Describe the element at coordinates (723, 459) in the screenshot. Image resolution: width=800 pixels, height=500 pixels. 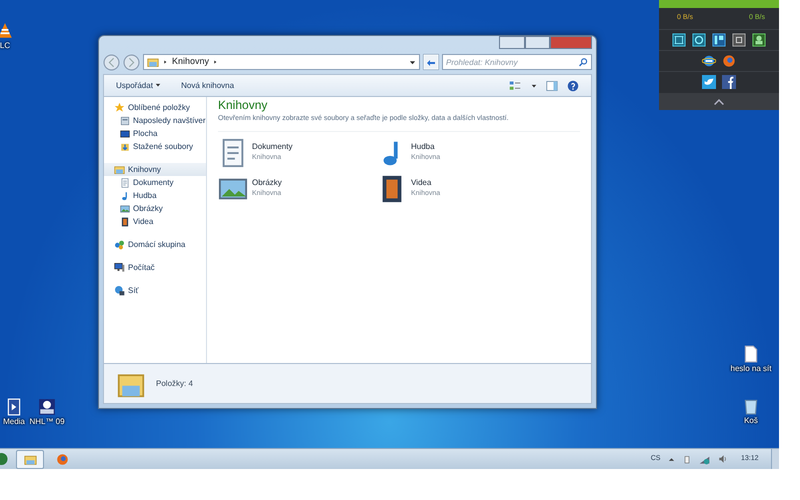
I see `volume-icon` at that location.